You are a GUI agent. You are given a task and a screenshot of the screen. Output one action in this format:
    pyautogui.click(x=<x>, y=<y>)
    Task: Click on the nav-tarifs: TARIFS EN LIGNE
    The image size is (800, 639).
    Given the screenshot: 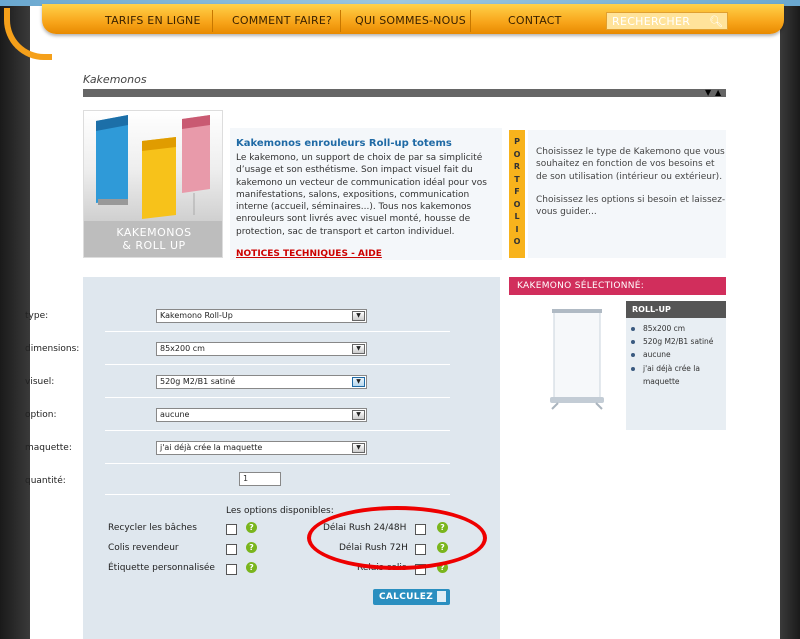 What is the action you would take?
    pyautogui.click(x=153, y=20)
    